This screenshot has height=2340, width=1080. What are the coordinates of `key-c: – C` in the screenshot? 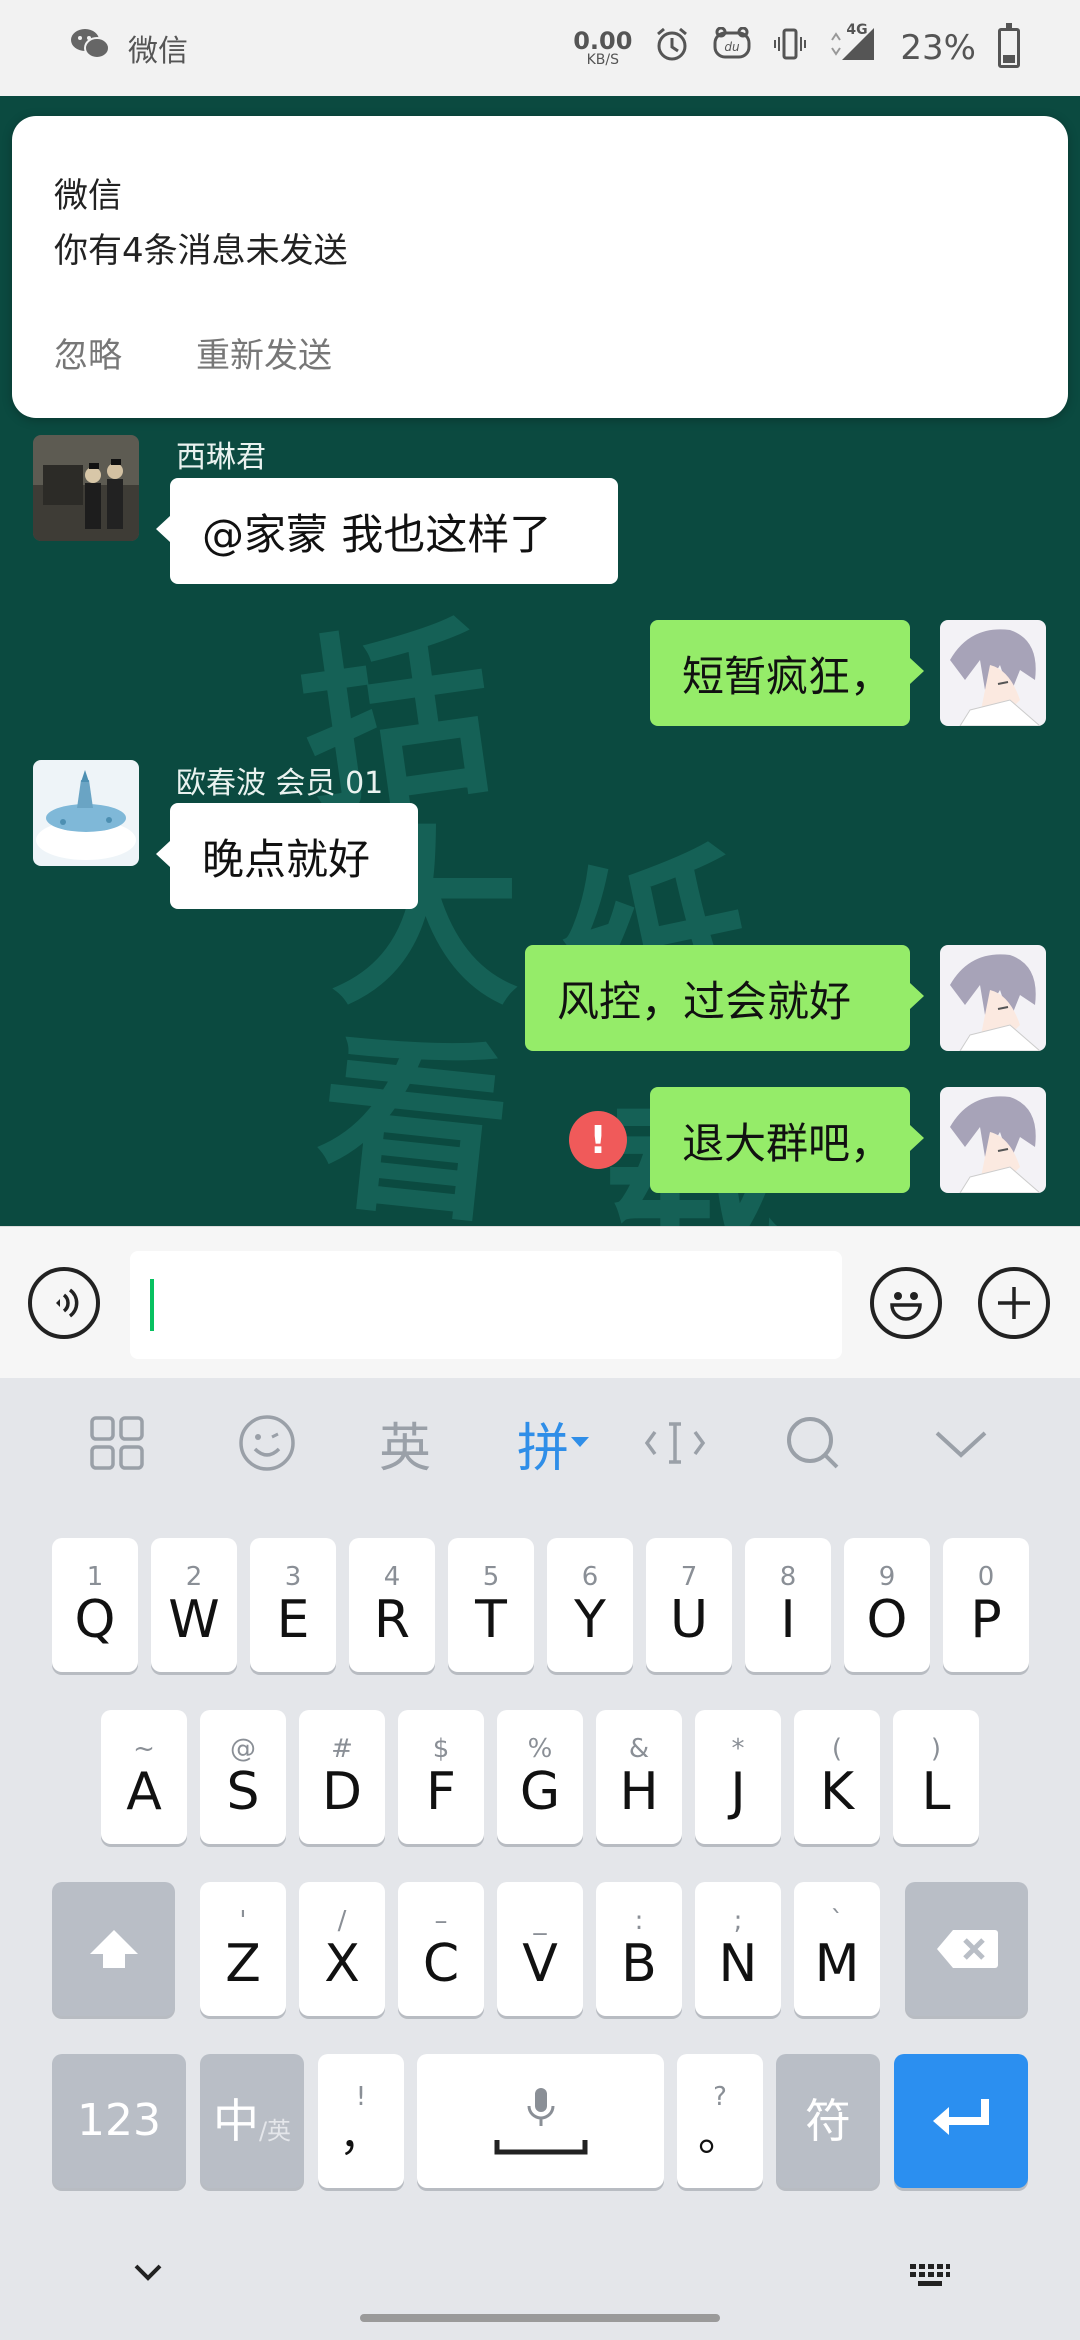 It's located at (441, 1949).